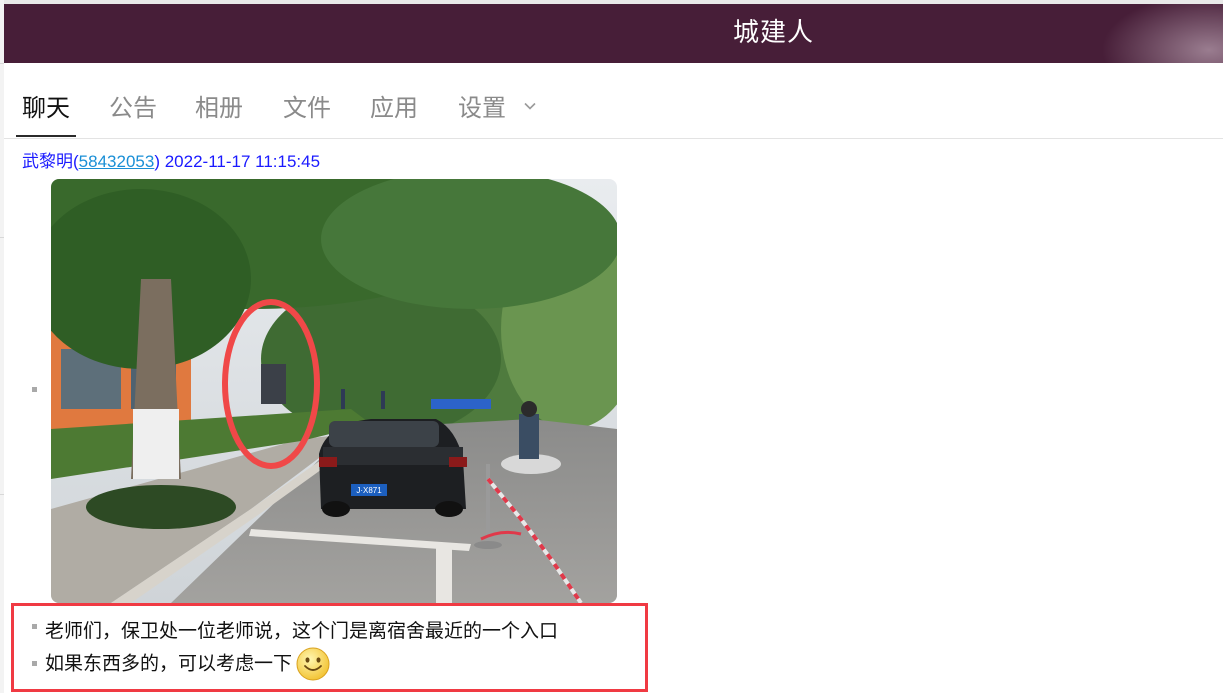  I want to click on message-line-2-container: 如果东西多的，可以考虑一下, so click(187, 664).